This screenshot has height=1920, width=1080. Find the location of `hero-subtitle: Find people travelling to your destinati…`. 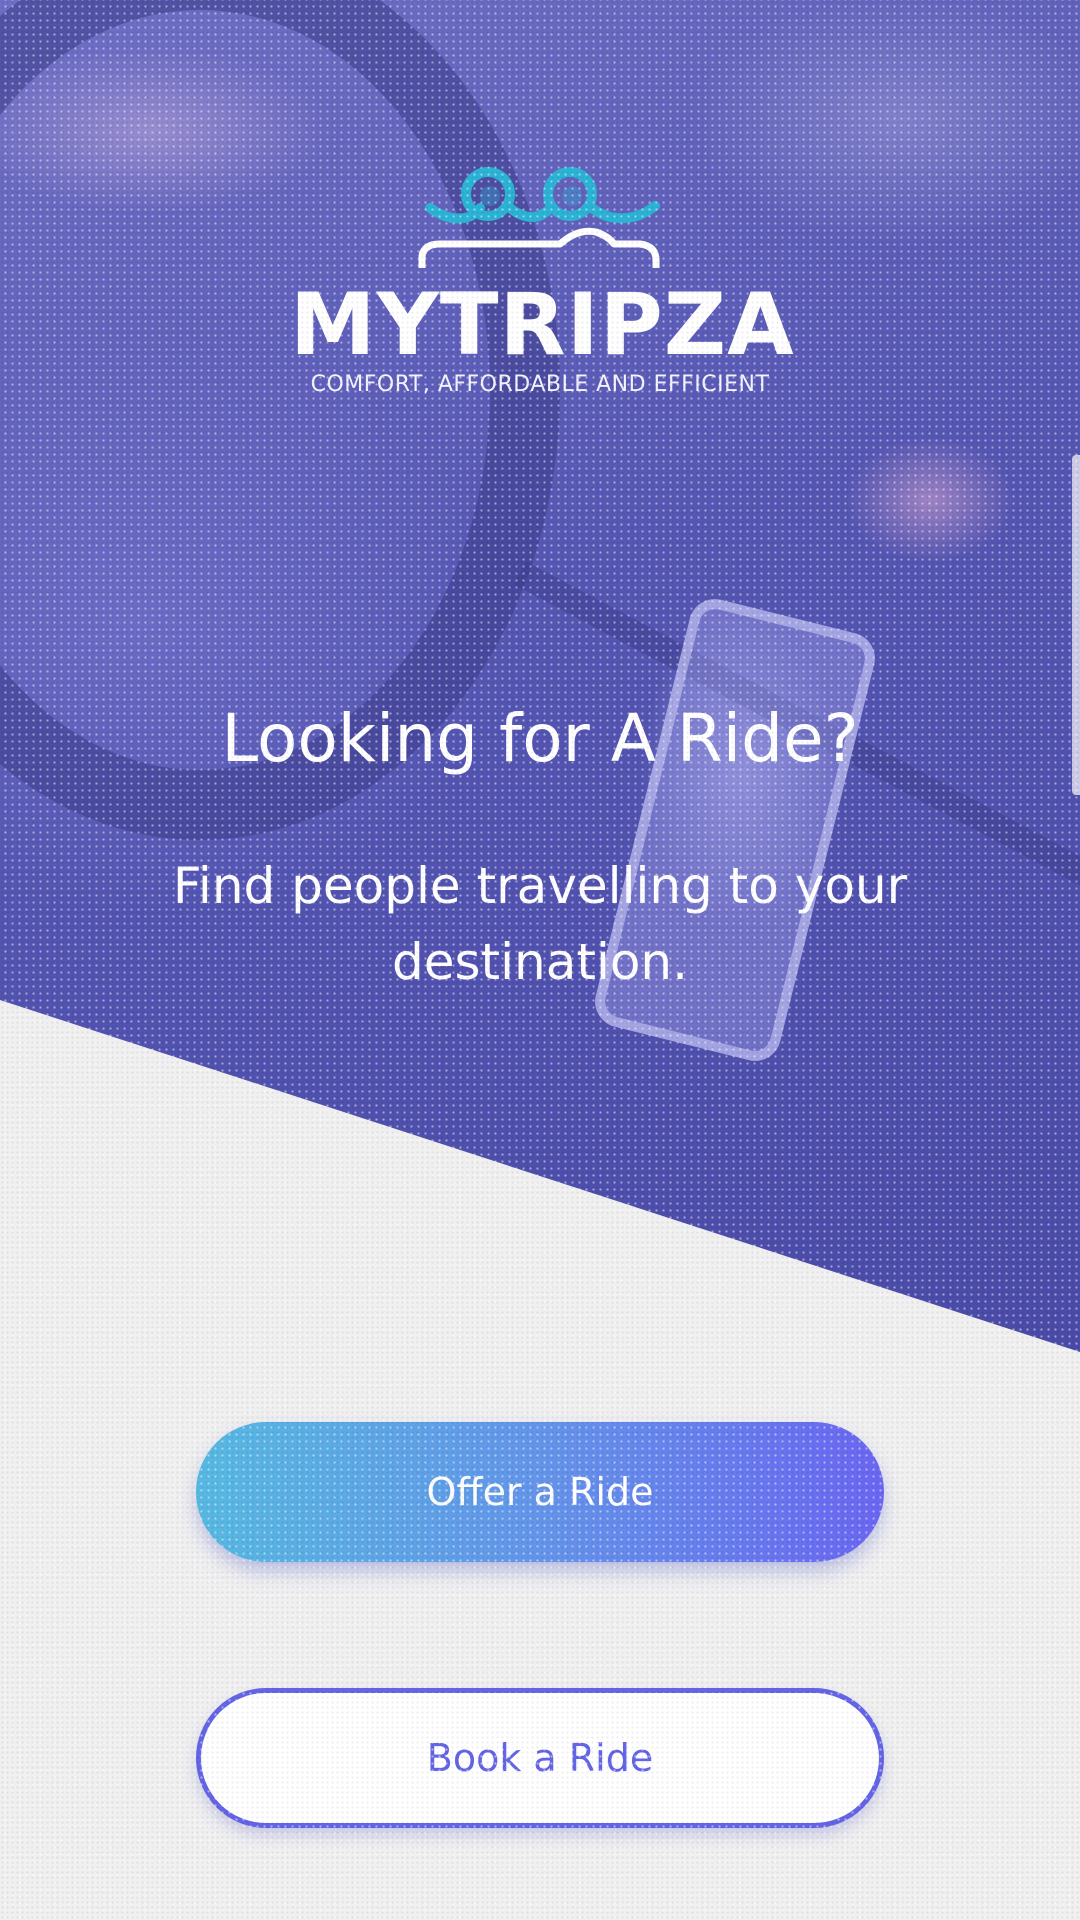

hero-subtitle: Find people travelling to your destinati… is located at coordinates (540, 924).